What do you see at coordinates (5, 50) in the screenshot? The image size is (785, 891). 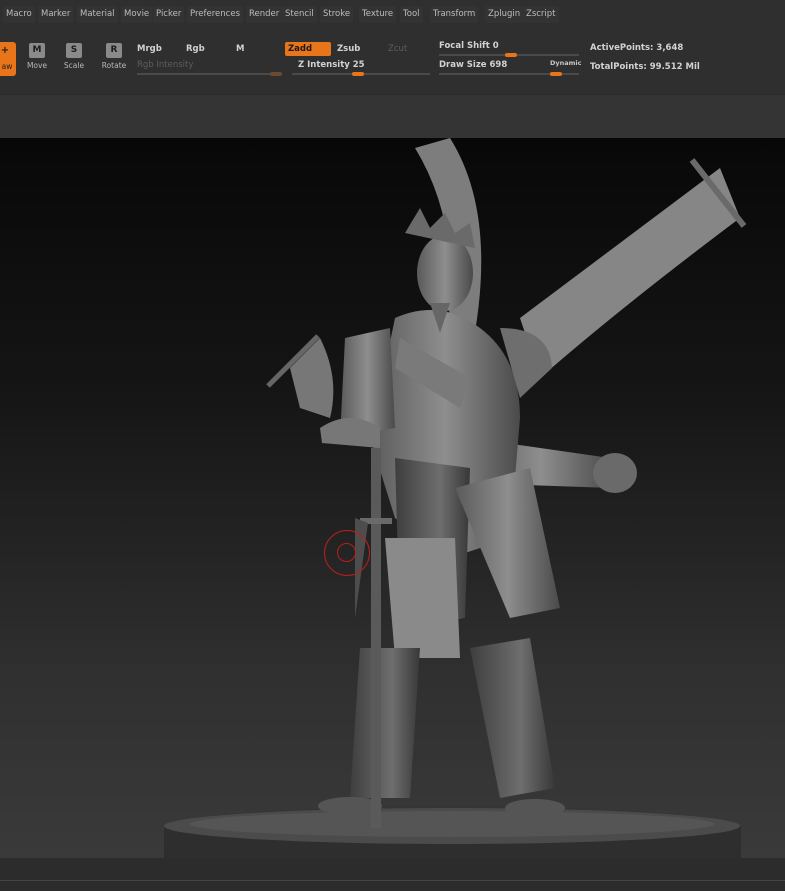 I see `draw-icon: +` at bounding box center [5, 50].